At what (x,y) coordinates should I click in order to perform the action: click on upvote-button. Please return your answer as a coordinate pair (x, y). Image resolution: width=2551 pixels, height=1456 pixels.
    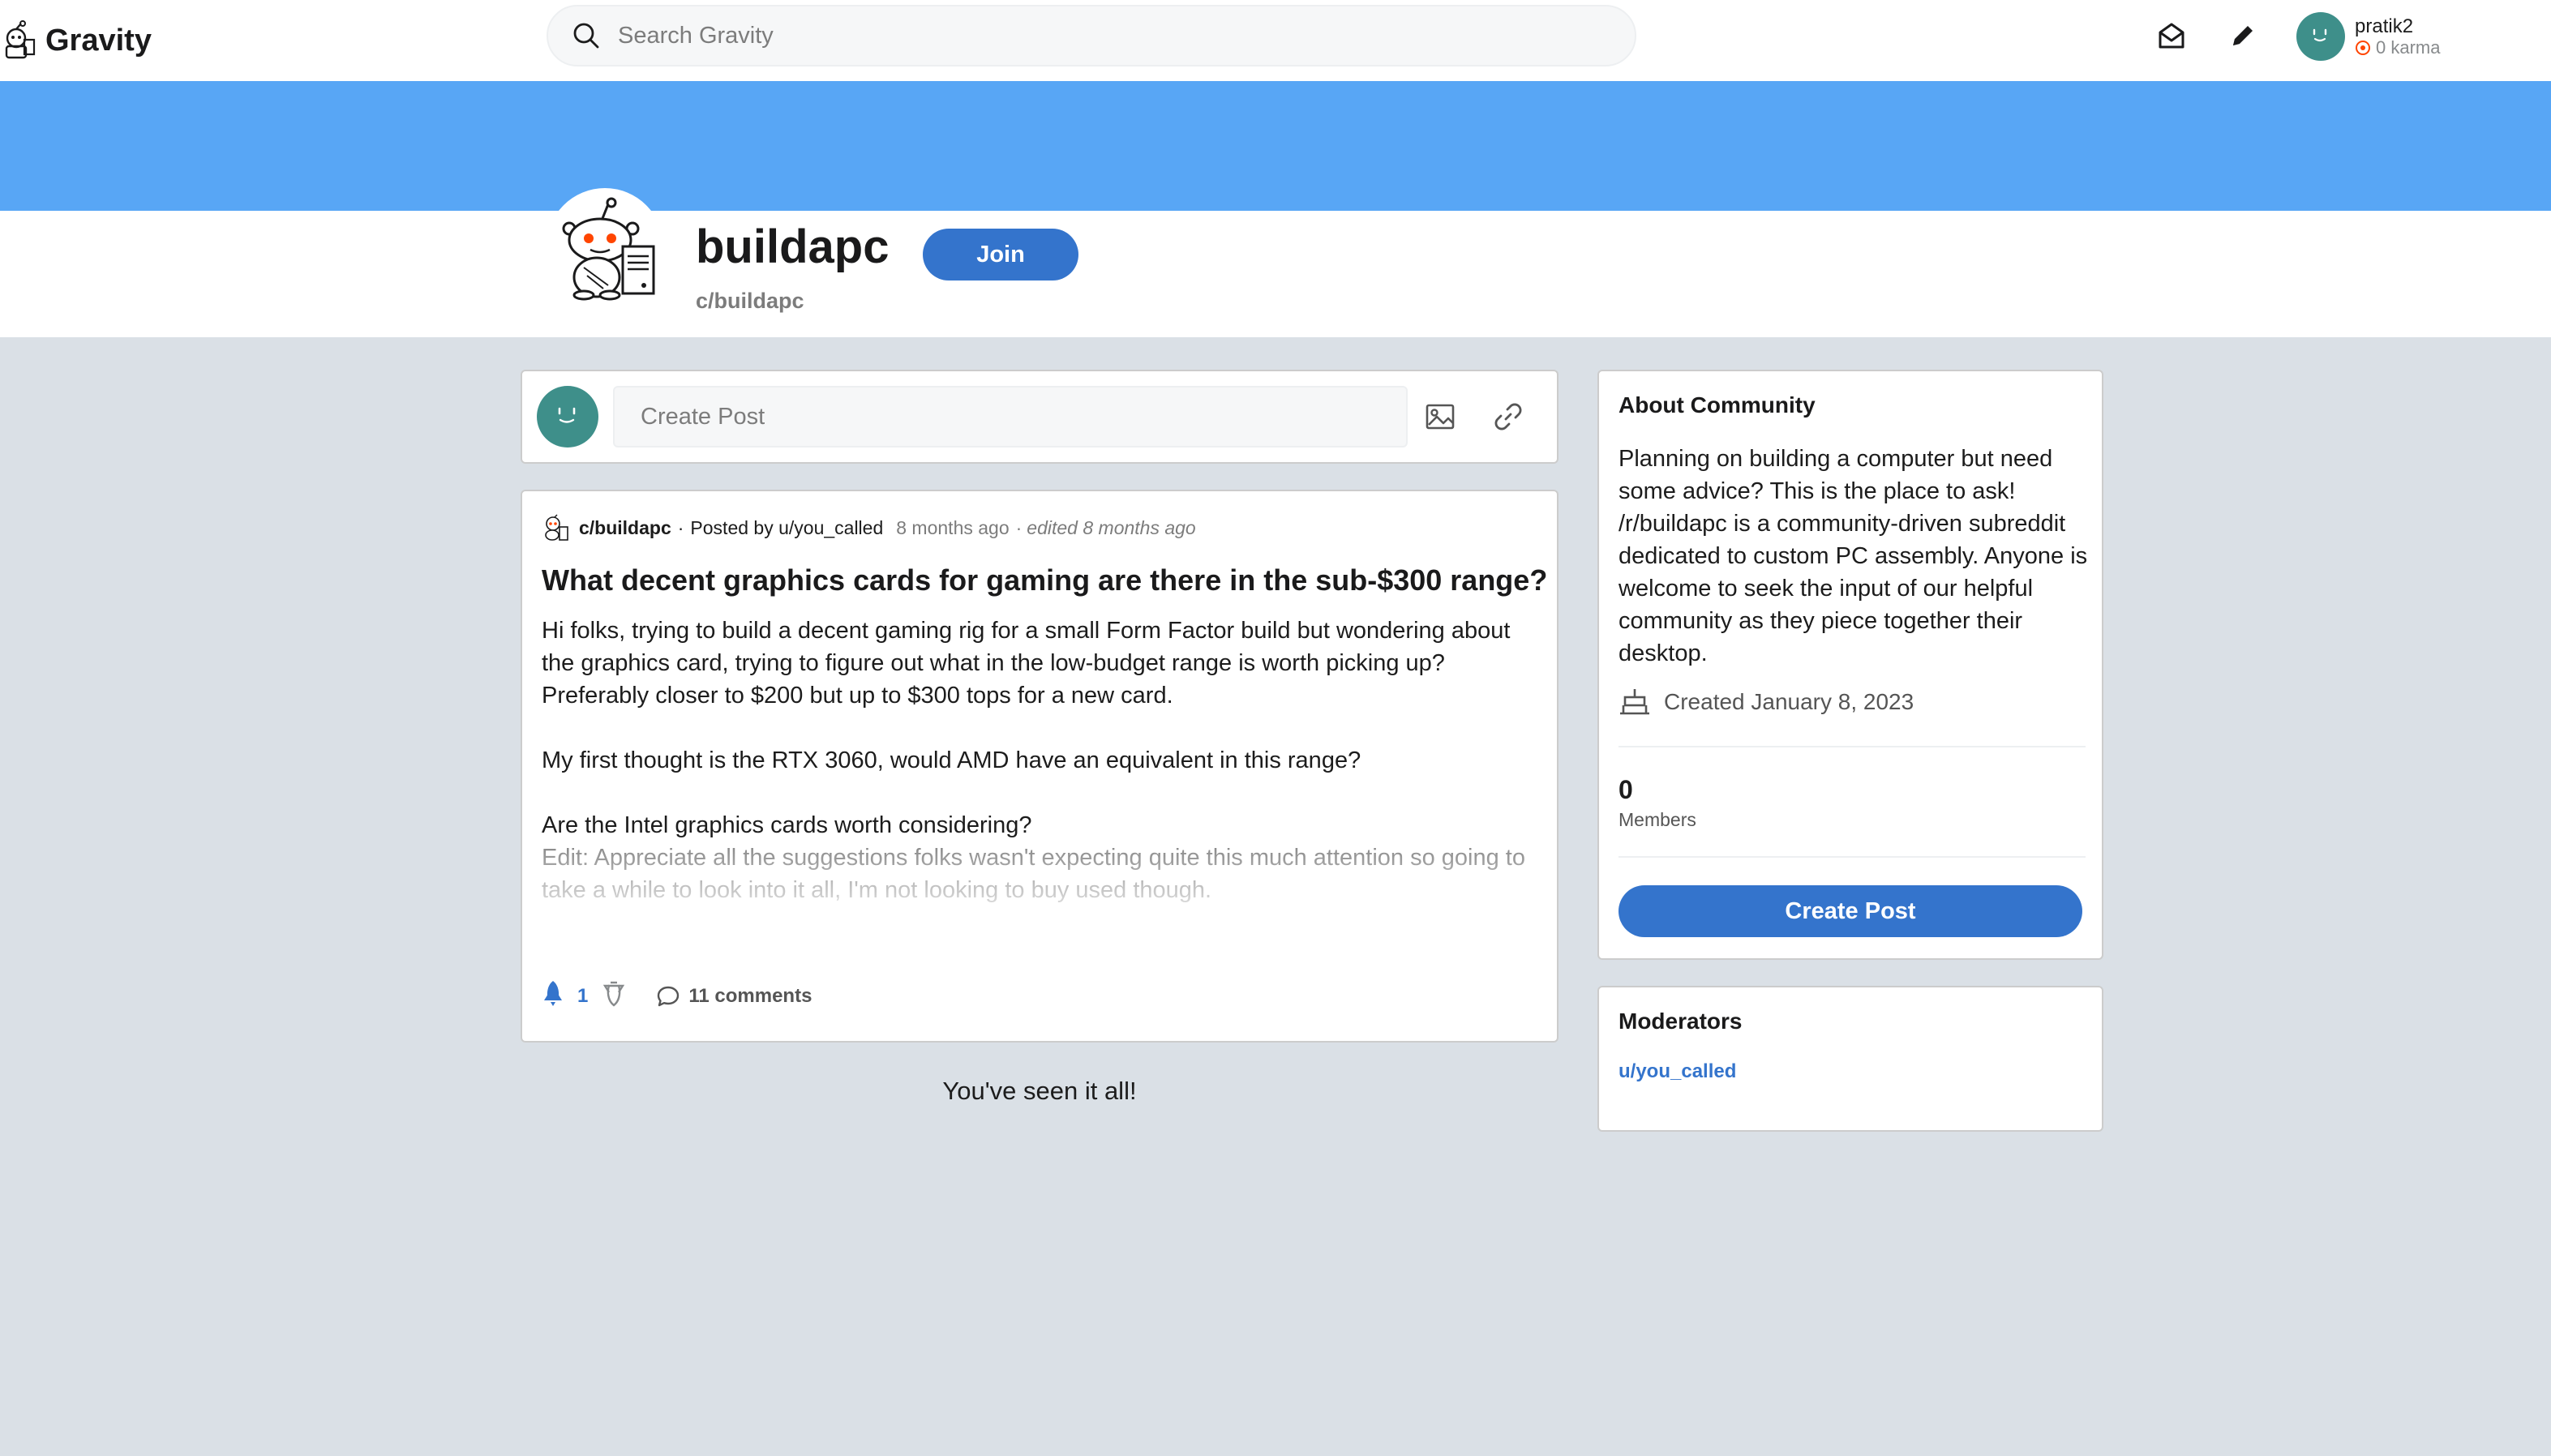
    Looking at the image, I should click on (553, 996).